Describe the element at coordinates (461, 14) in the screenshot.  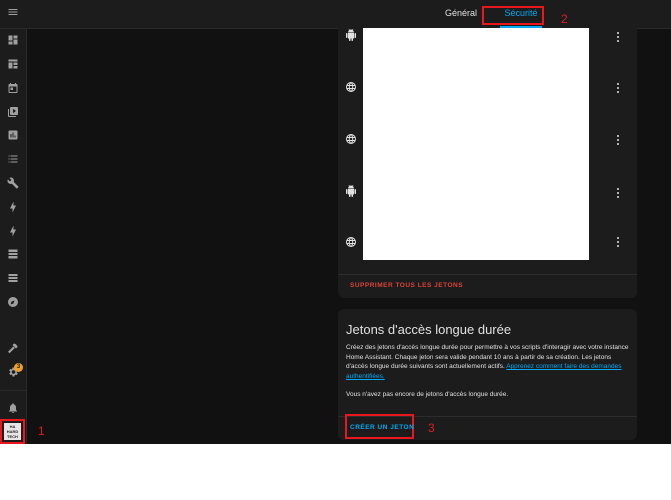
I see `tab-general: Général` at that location.